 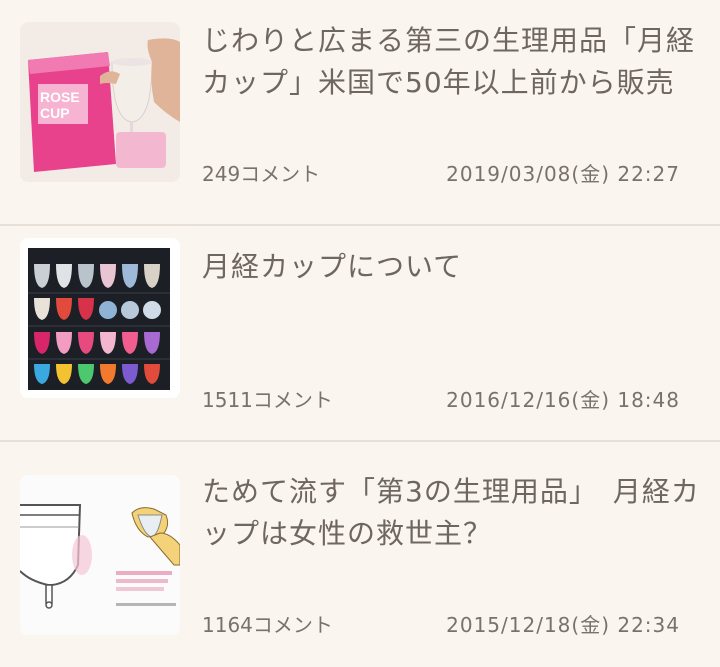 I want to click on comment-count: 249コメント, so click(x=261, y=173).